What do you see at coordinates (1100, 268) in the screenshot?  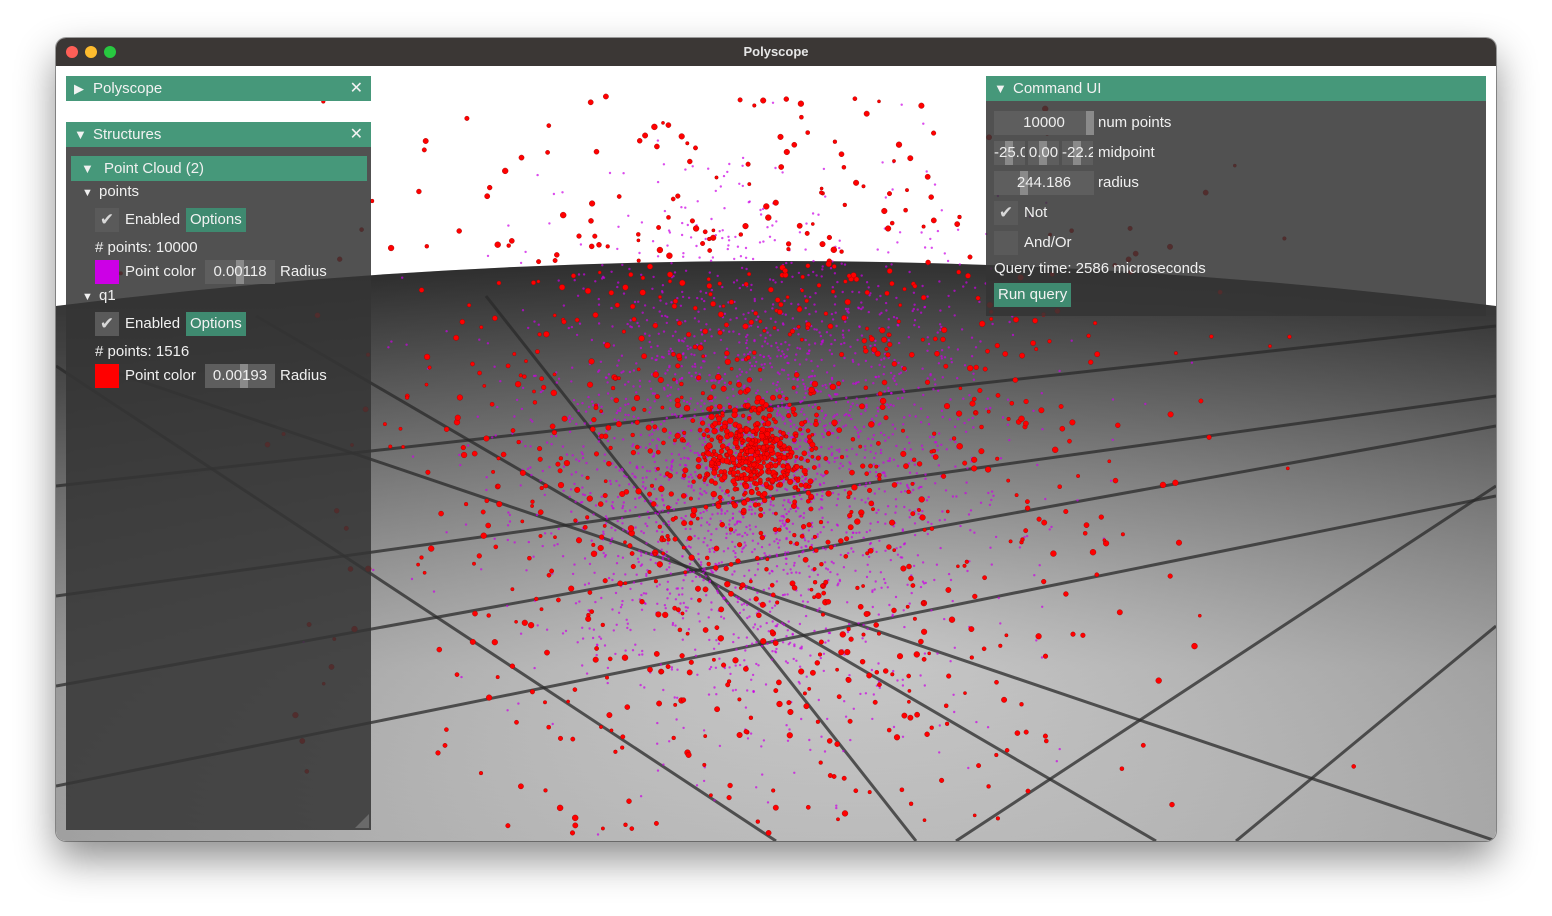 I see `query-time-text: Query time: 2586 microseconds` at bounding box center [1100, 268].